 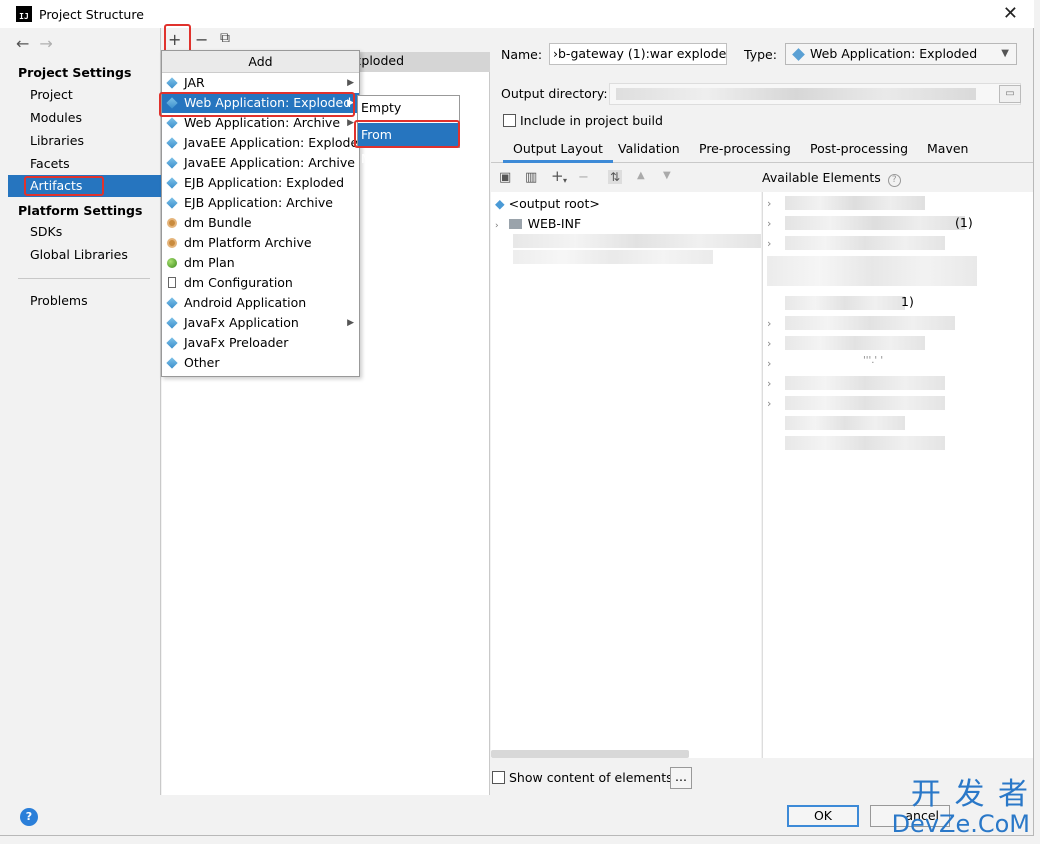 I want to click on move-up-icon: ▲, so click(x=641, y=175).